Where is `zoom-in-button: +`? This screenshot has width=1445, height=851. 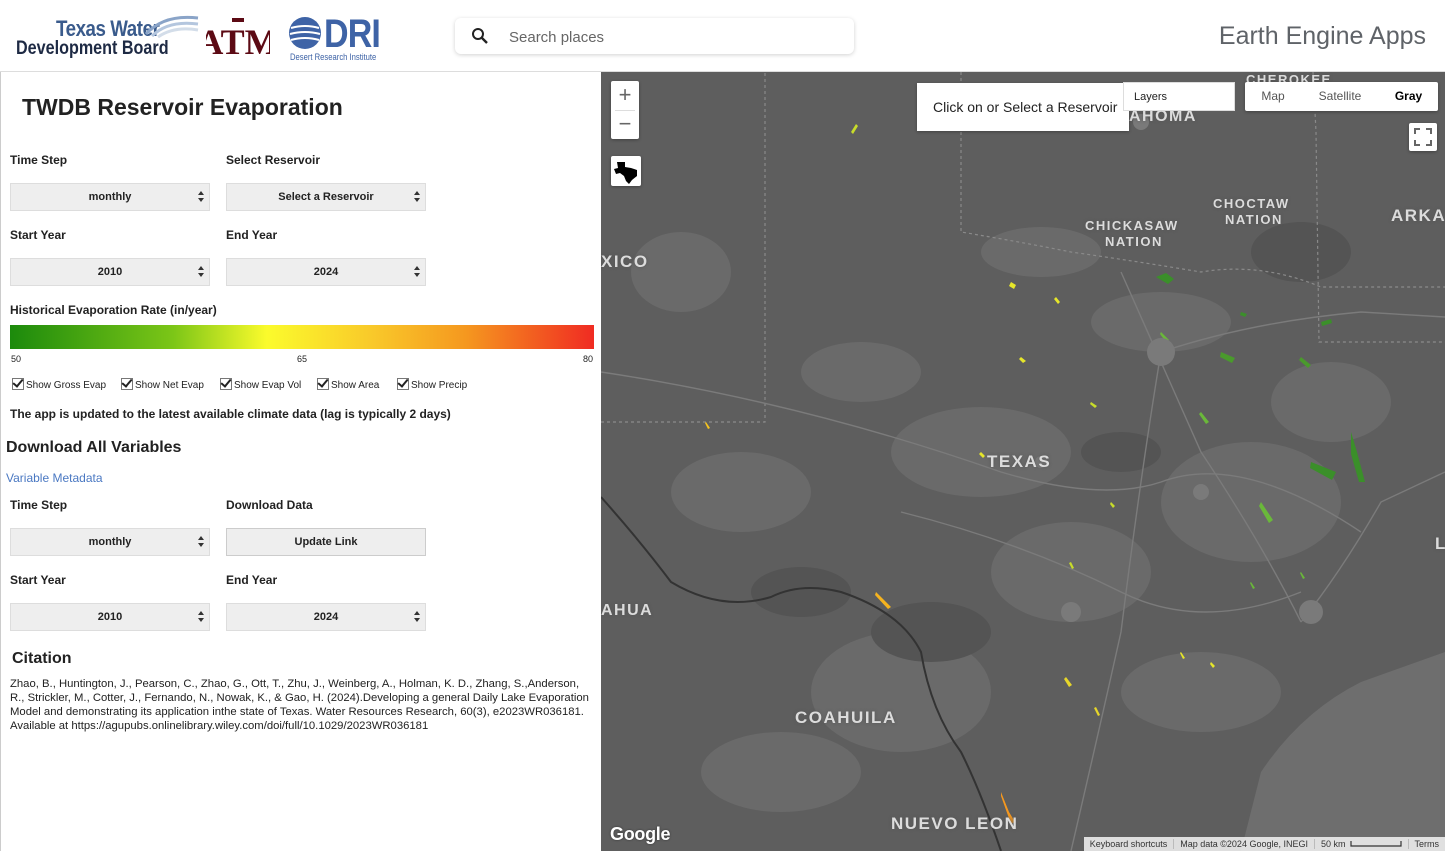
zoom-in-button: + is located at coordinates (625, 95).